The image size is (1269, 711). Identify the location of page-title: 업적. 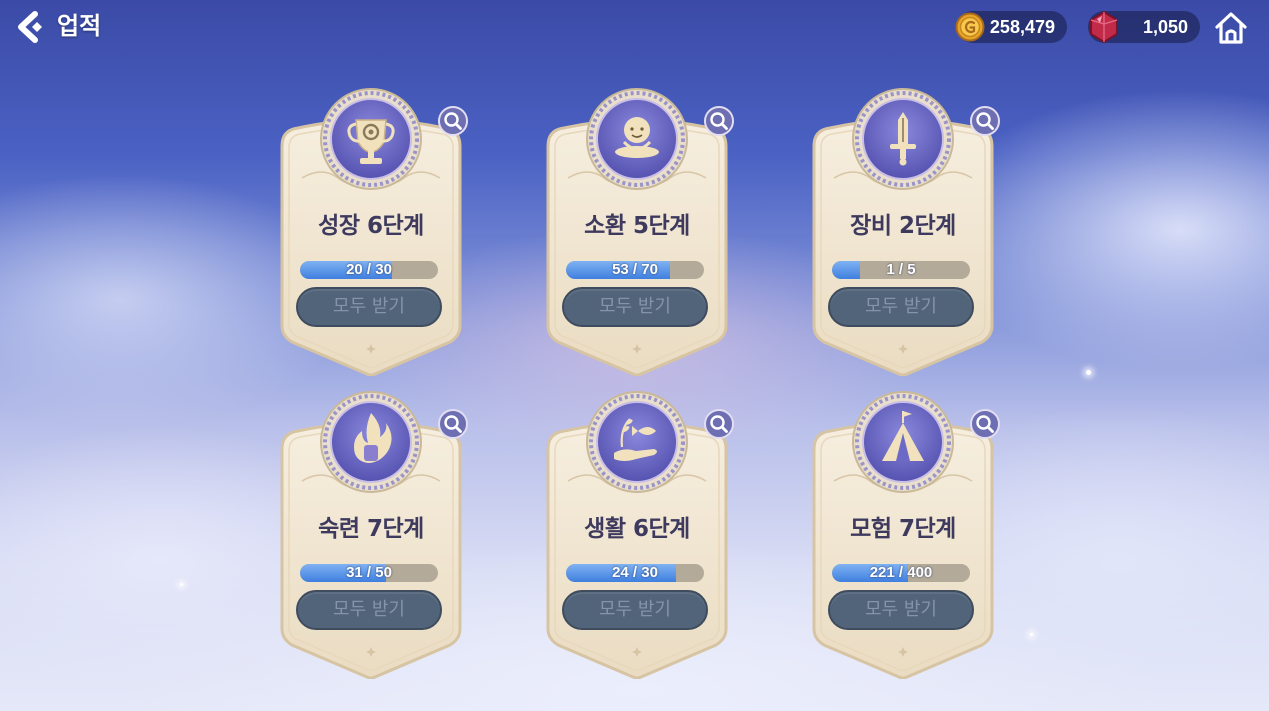
(79, 26).